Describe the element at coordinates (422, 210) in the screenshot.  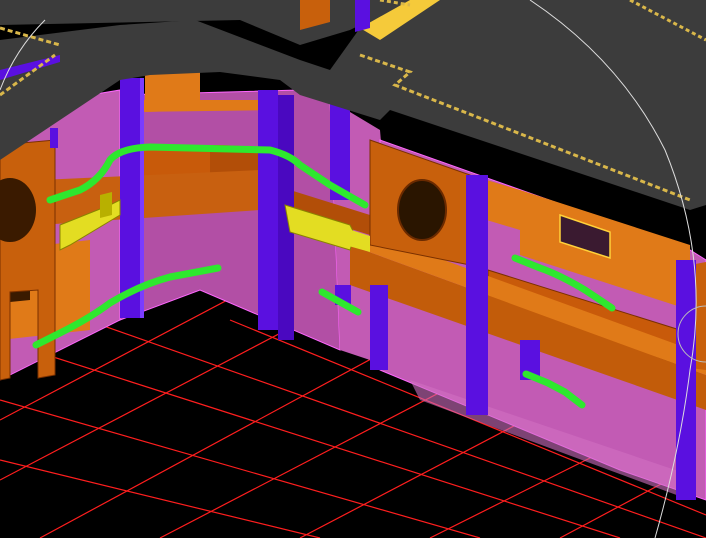
I see `panel-hole` at that location.